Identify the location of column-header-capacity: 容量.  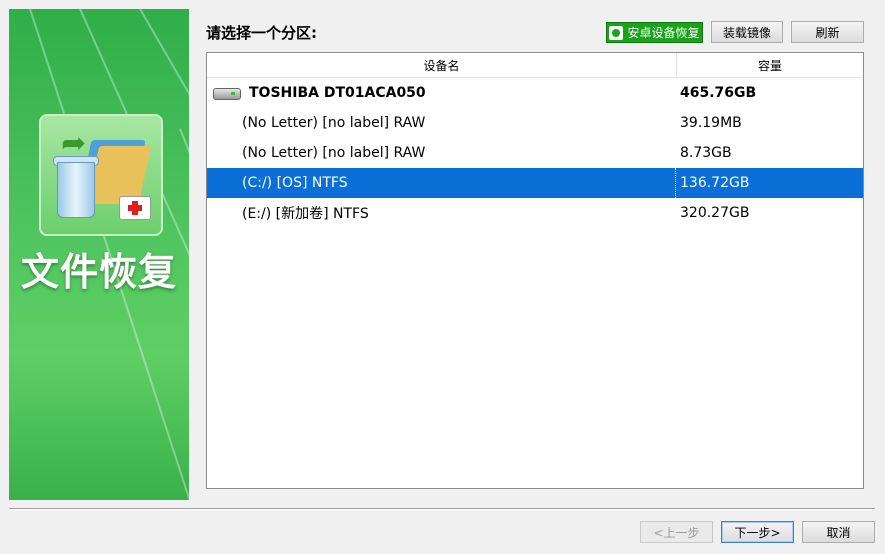
(770, 65).